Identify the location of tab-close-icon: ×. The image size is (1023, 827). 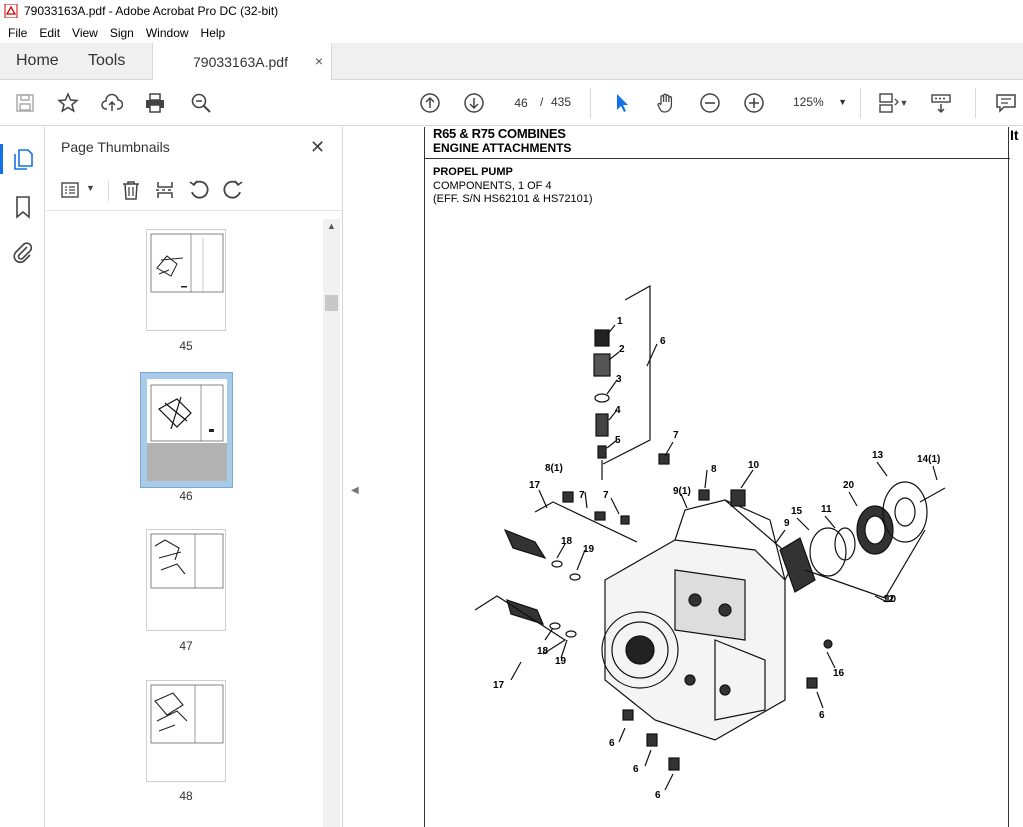
(319, 61).